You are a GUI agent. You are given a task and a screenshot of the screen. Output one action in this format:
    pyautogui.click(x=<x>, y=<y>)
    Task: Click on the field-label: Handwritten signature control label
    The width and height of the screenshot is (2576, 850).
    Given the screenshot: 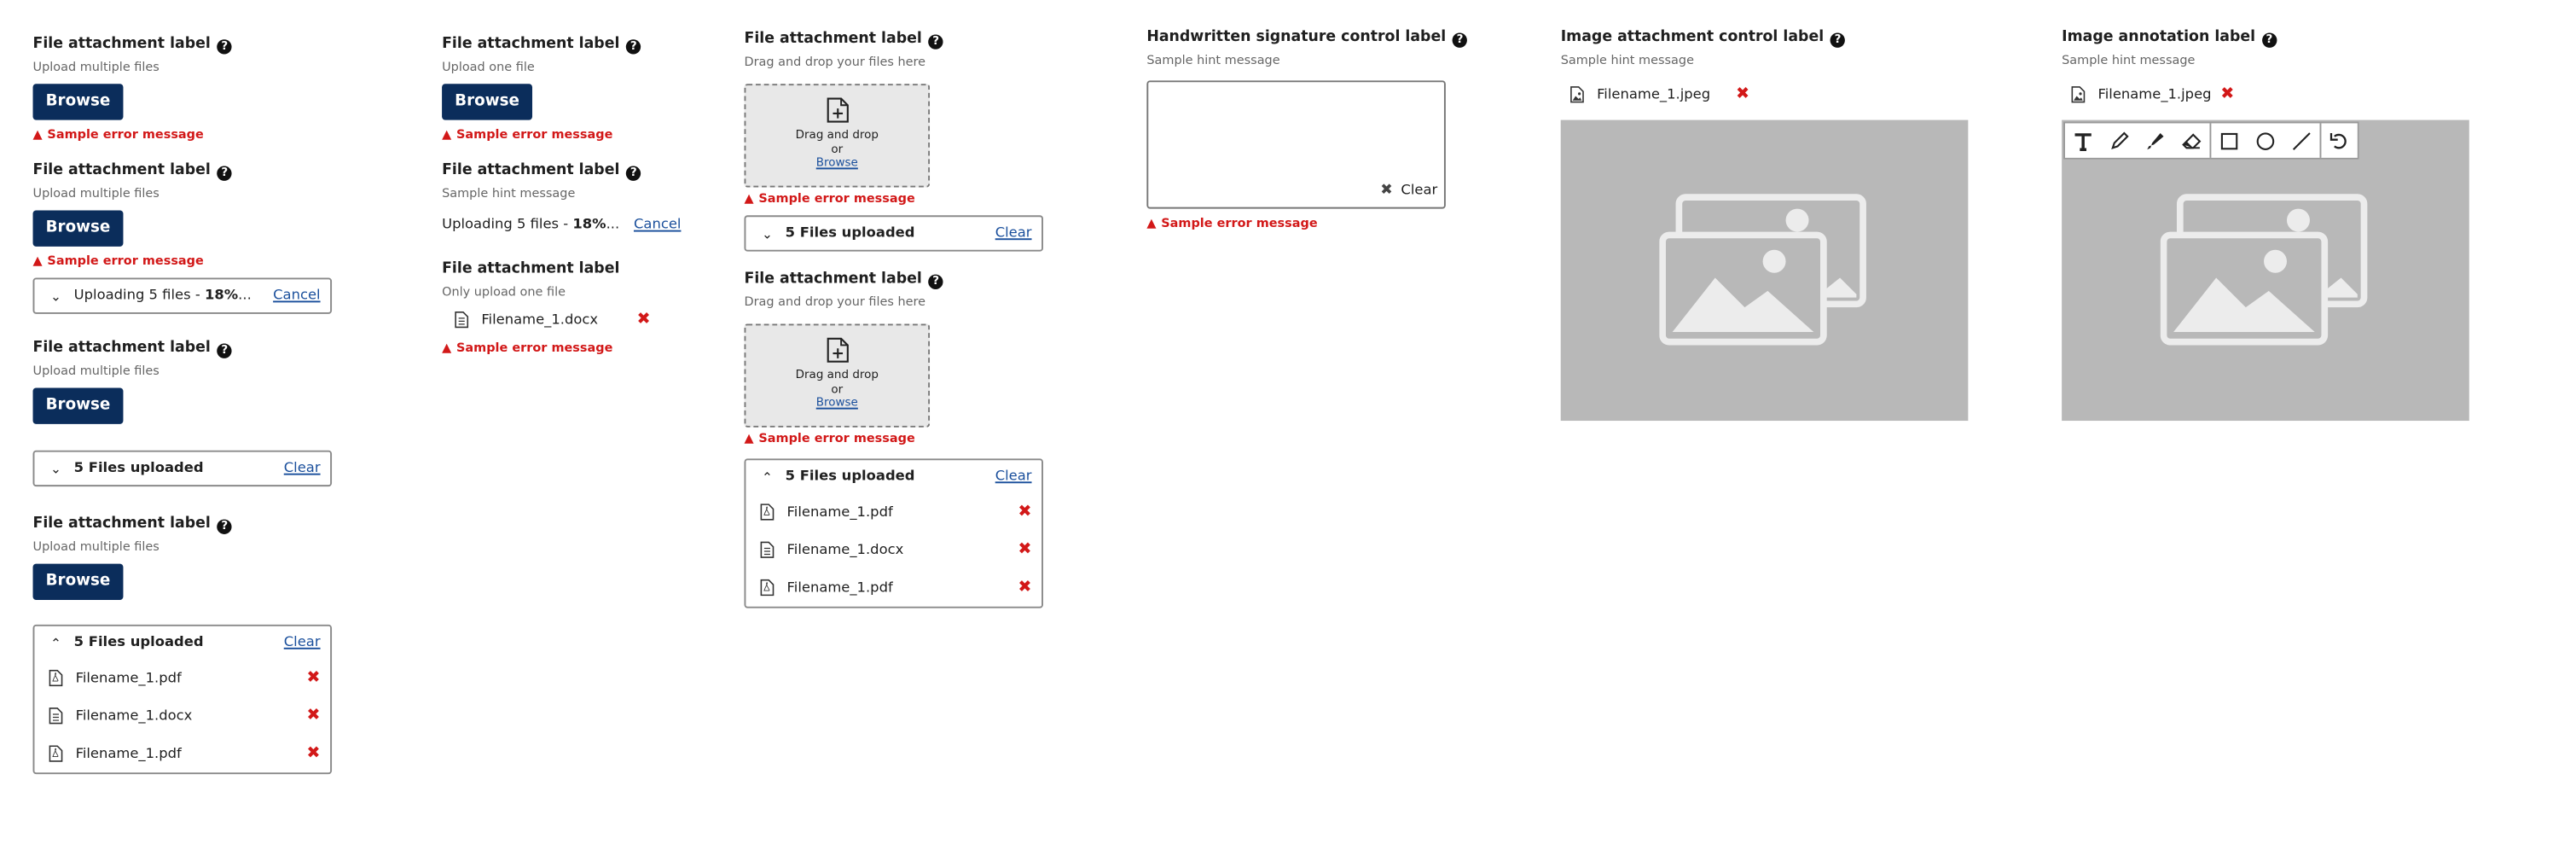 What is the action you would take?
    pyautogui.click(x=1296, y=37)
    